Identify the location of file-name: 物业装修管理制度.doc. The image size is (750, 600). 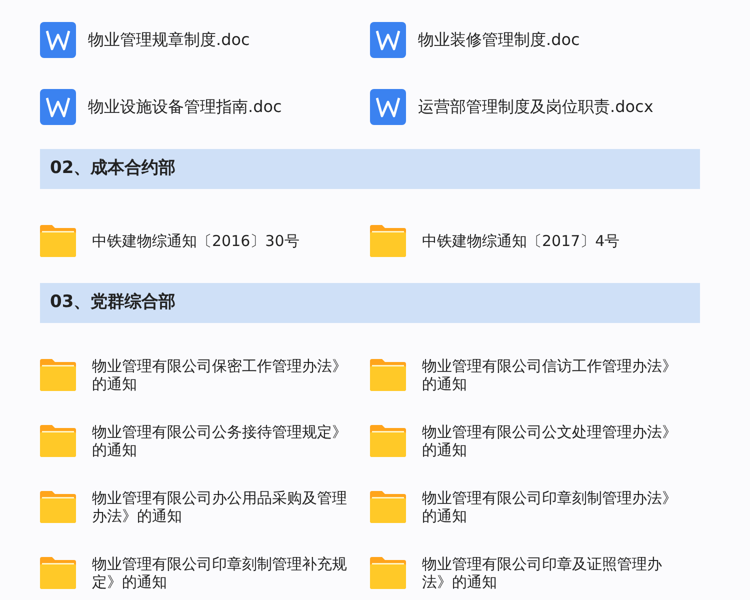
(499, 40).